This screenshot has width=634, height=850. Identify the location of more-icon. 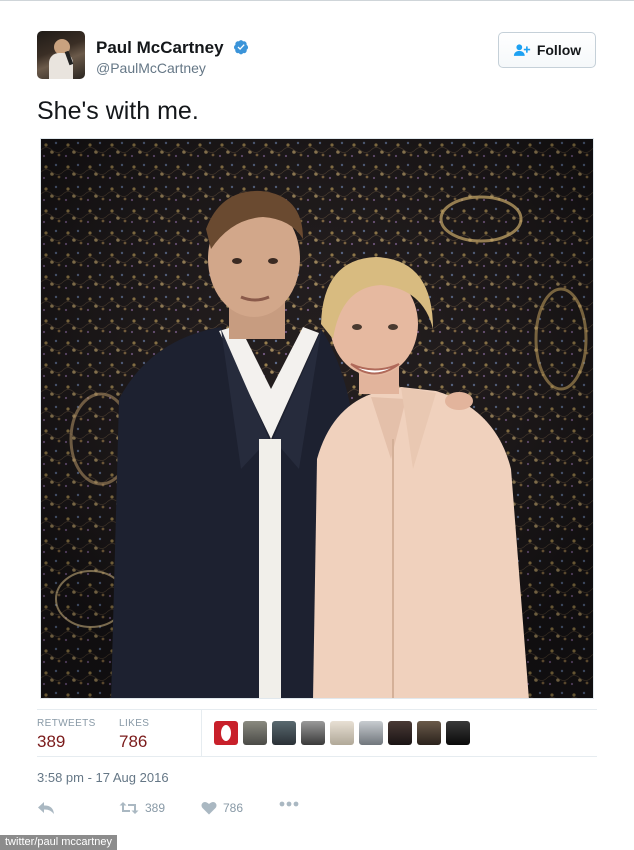
(289, 804).